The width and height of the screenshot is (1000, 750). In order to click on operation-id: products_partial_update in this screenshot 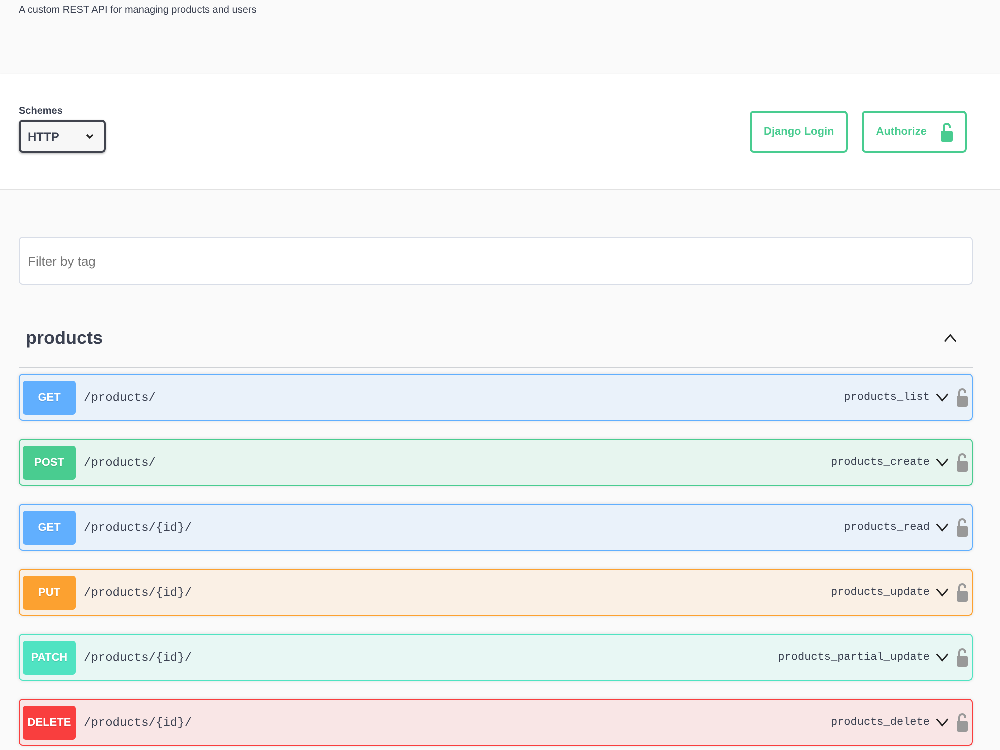, I will do `click(854, 658)`.